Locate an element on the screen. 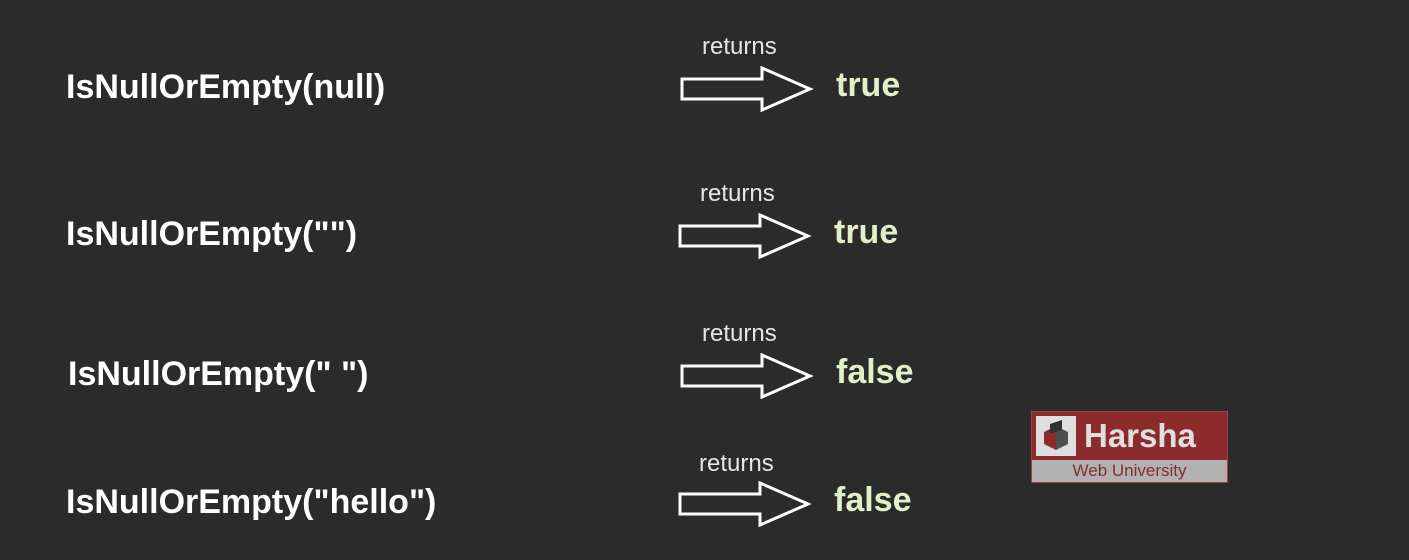 This screenshot has height=560, width=1409. logo-subtitle-bar: Web University is located at coordinates (1129, 471).